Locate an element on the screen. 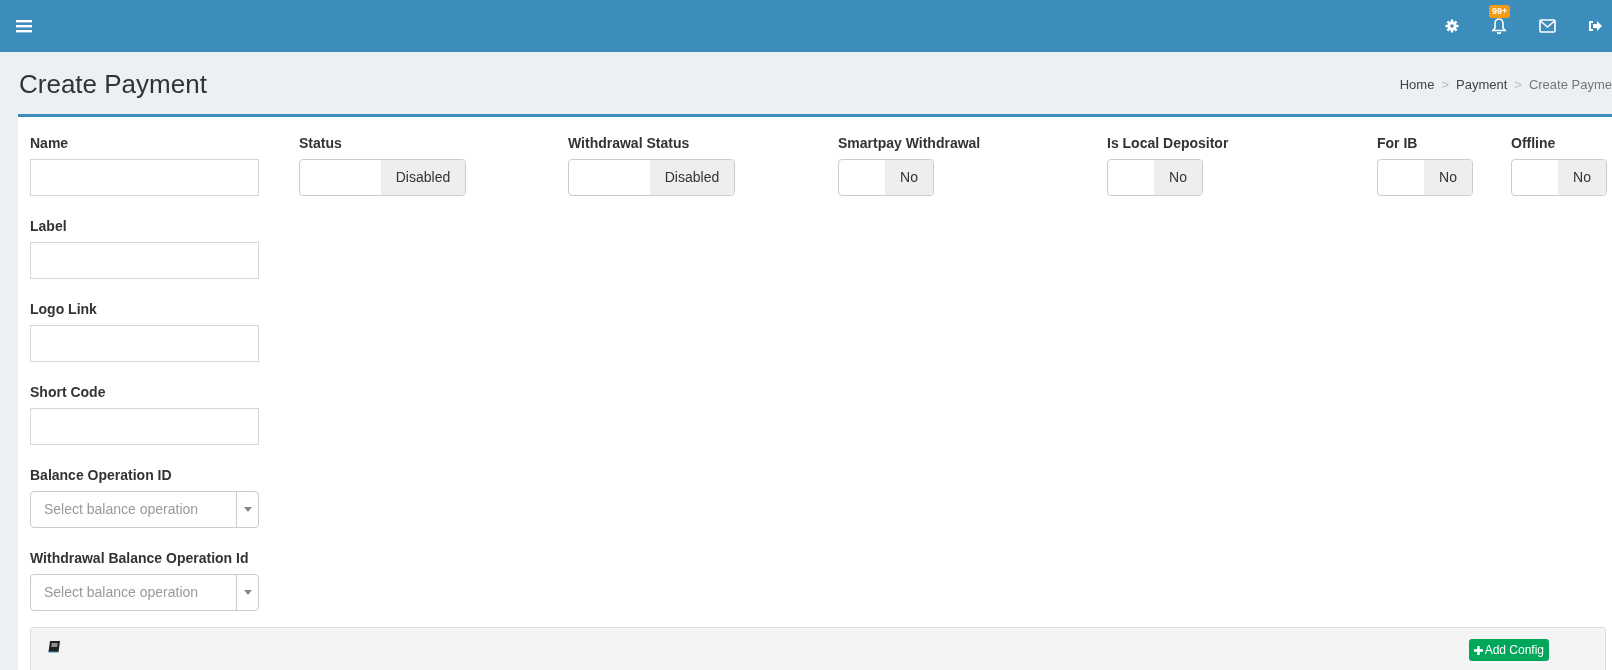  page-title: Create Payment is located at coordinates (113, 84).